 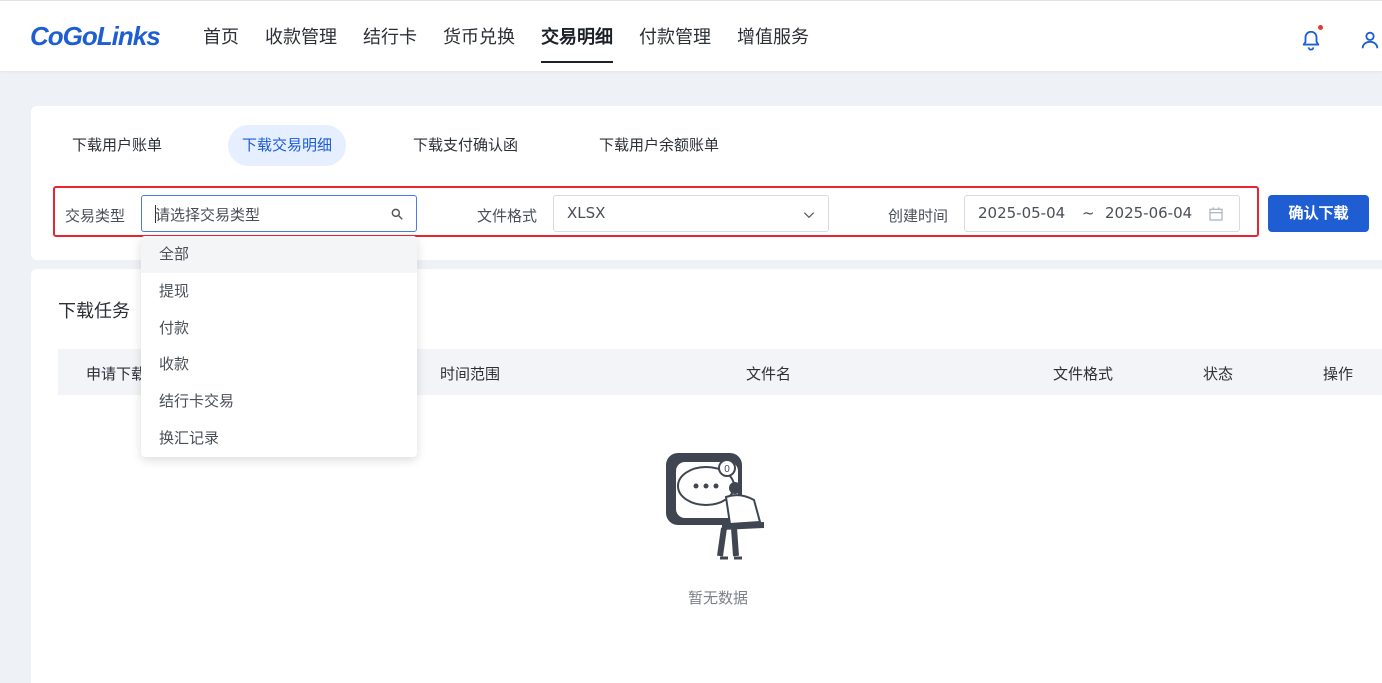 What do you see at coordinates (279, 364) in the screenshot?
I see `option-collection: 收款` at bounding box center [279, 364].